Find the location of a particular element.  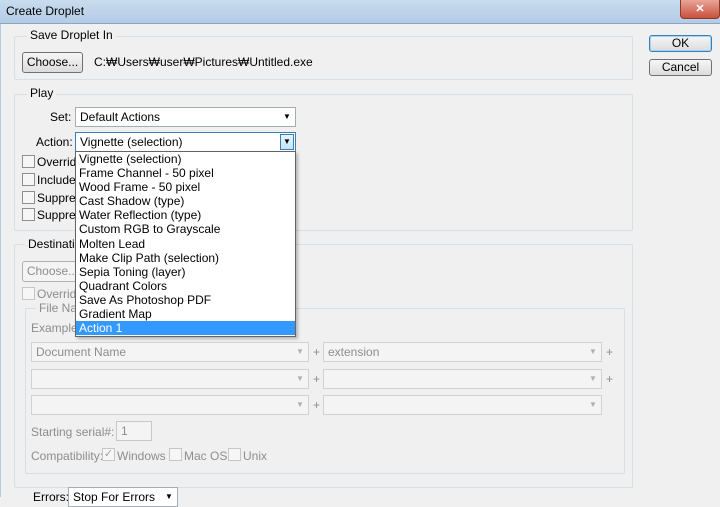

ok-button: OK is located at coordinates (680, 43).